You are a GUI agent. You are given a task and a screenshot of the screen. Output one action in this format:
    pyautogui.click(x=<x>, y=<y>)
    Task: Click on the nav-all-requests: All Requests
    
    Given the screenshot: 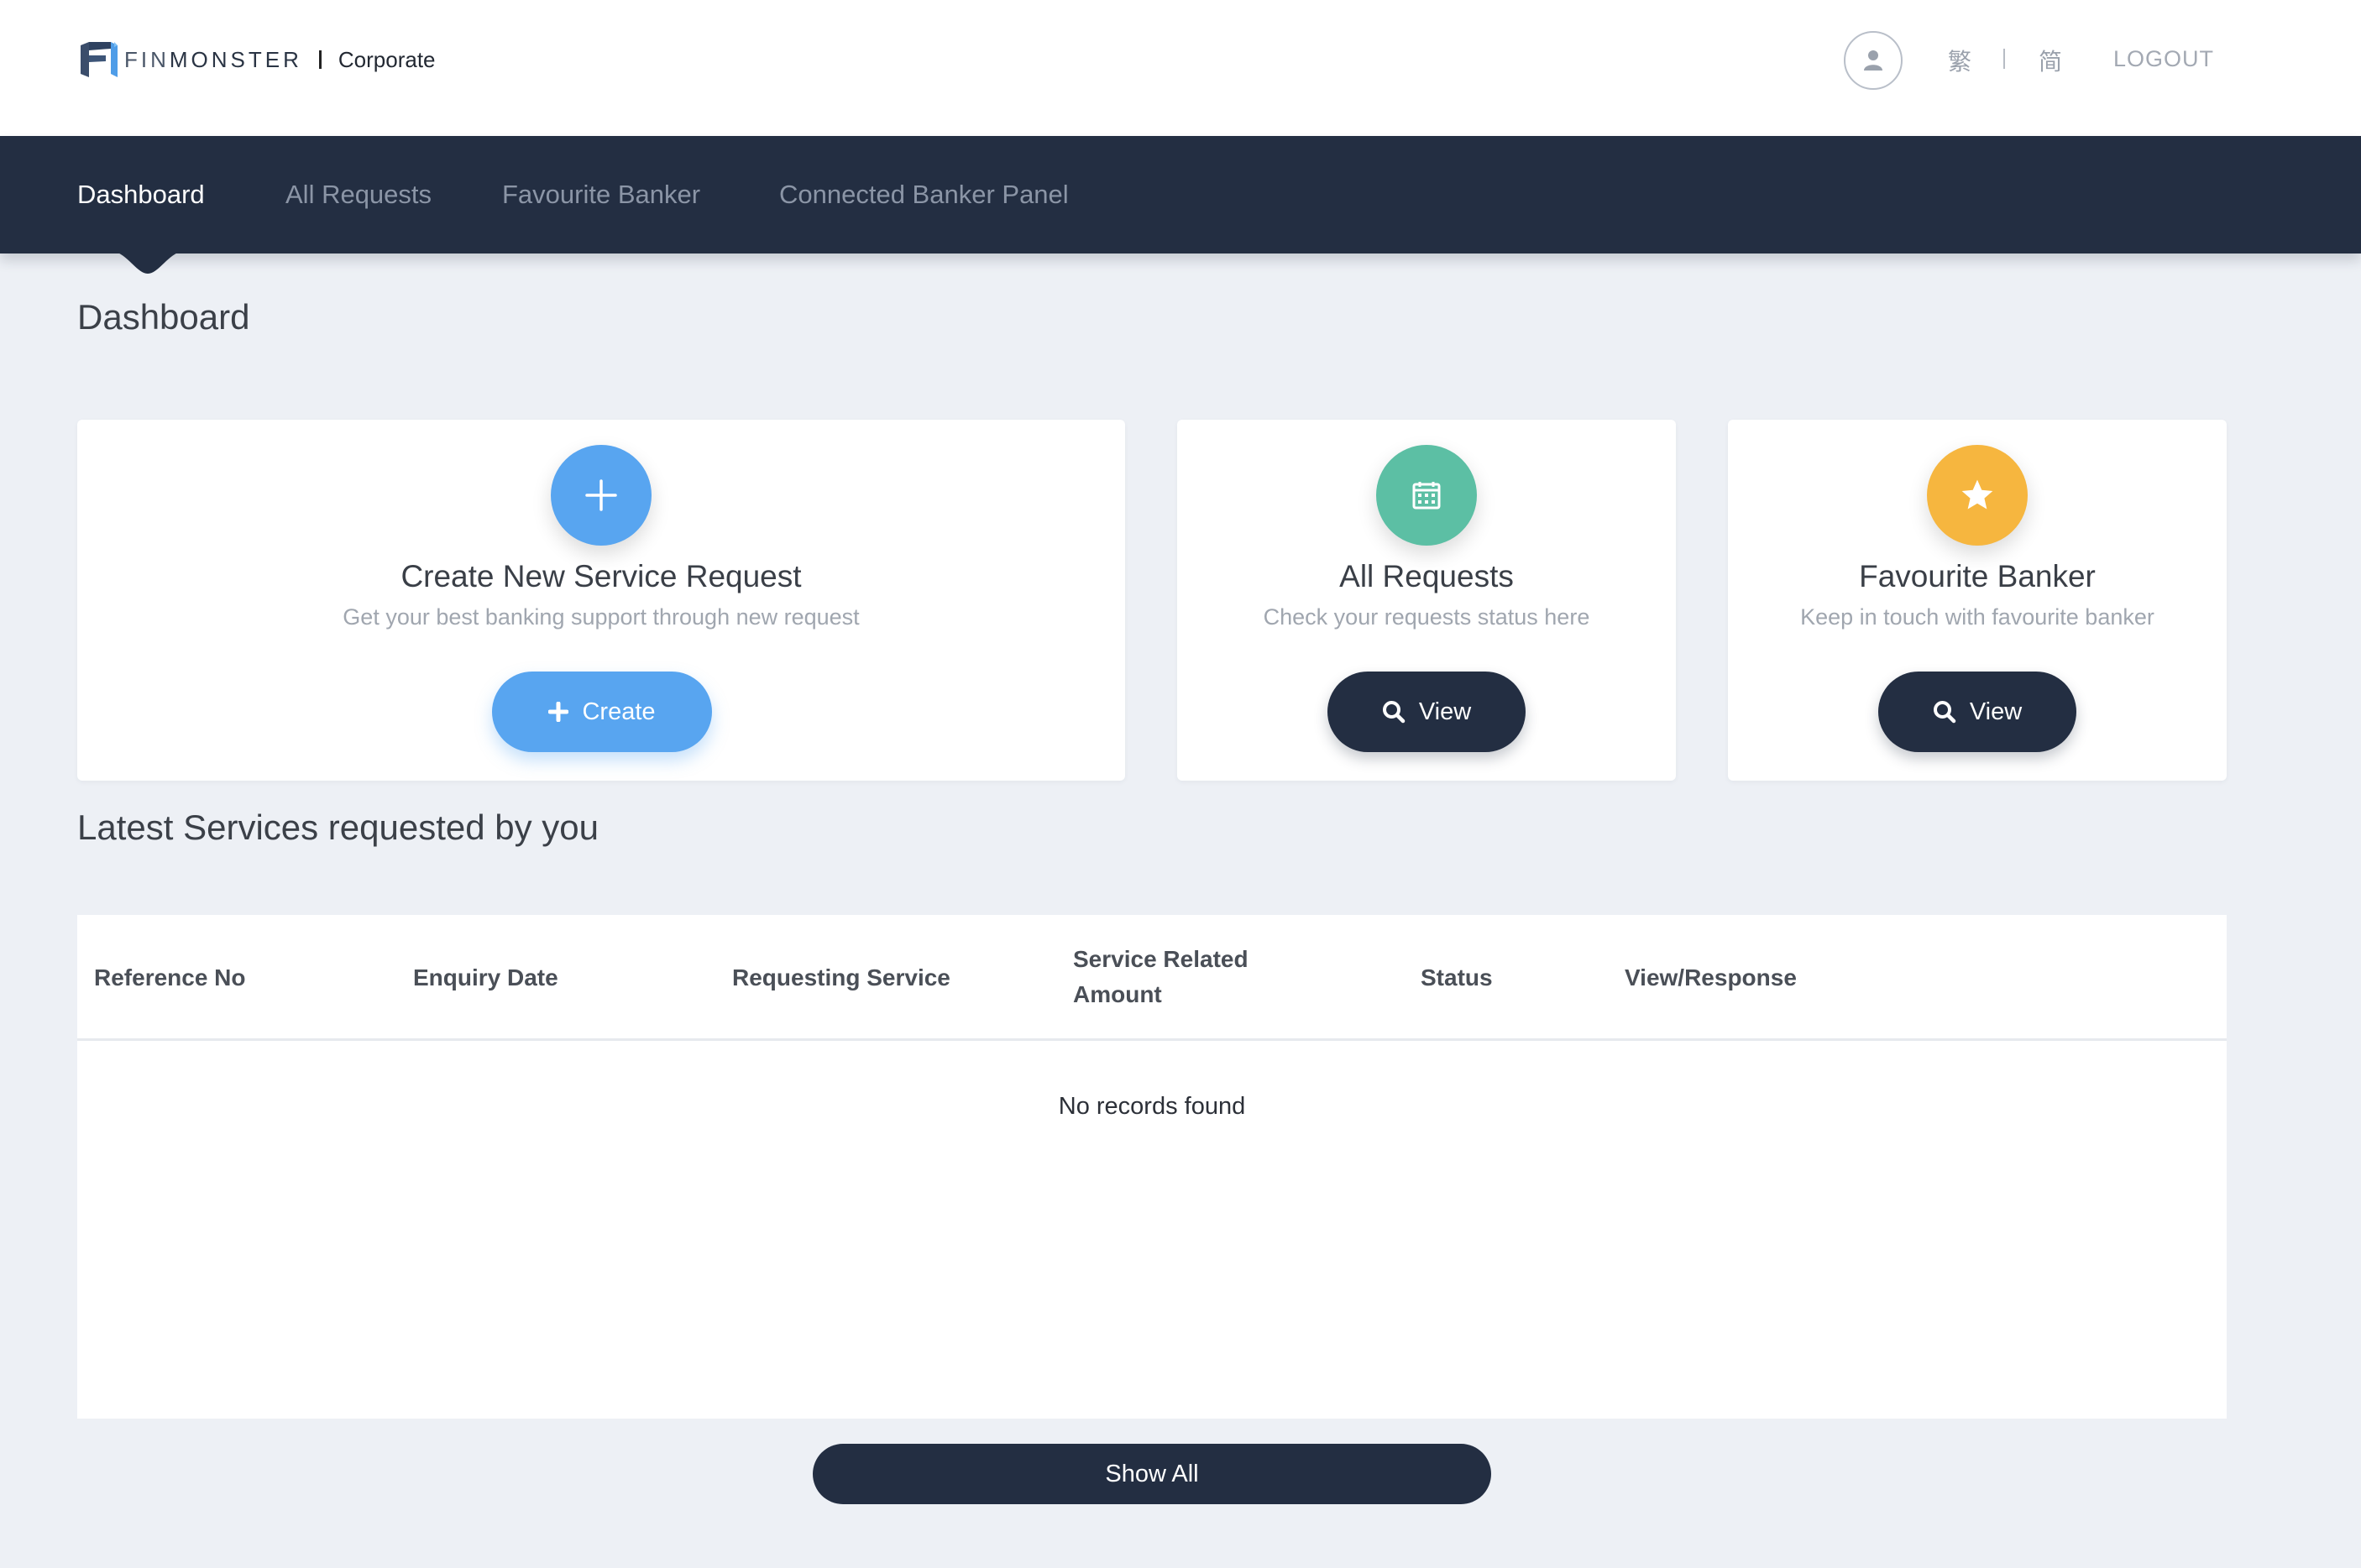 What is the action you would take?
    pyautogui.click(x=358, y=195)
    